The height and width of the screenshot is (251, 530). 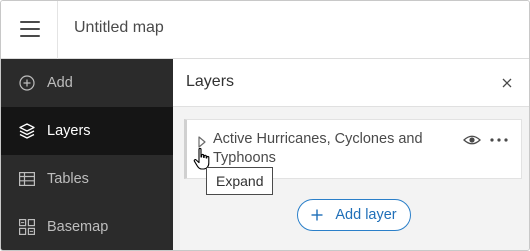 What do you see at coordinates (210, 81) in the screenshot?
I see `panel-title: Layers` at bounding box center [210, 81].